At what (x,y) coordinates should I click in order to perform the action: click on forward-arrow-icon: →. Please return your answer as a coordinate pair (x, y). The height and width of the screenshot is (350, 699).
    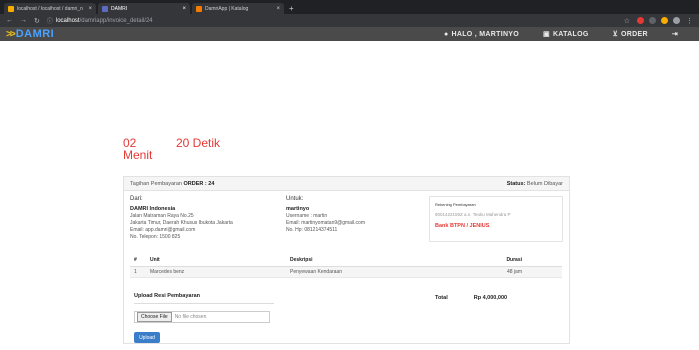
    Looking at the image, I should click on (23, 20).